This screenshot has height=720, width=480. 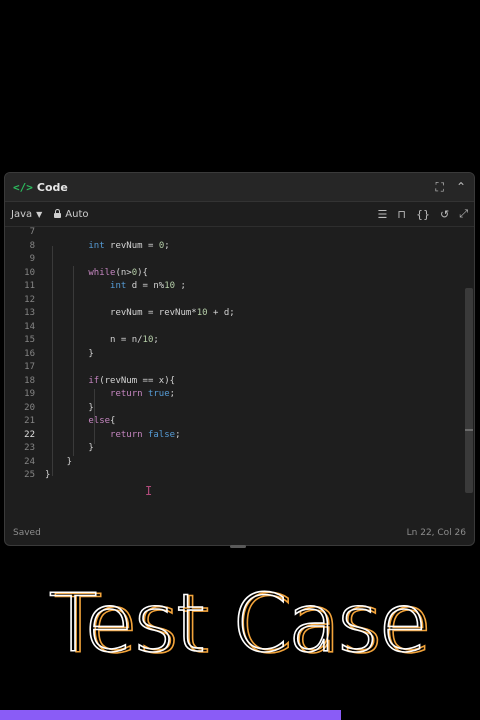 I want to click on auto-mode: Auto, so click(x=71, y=214).